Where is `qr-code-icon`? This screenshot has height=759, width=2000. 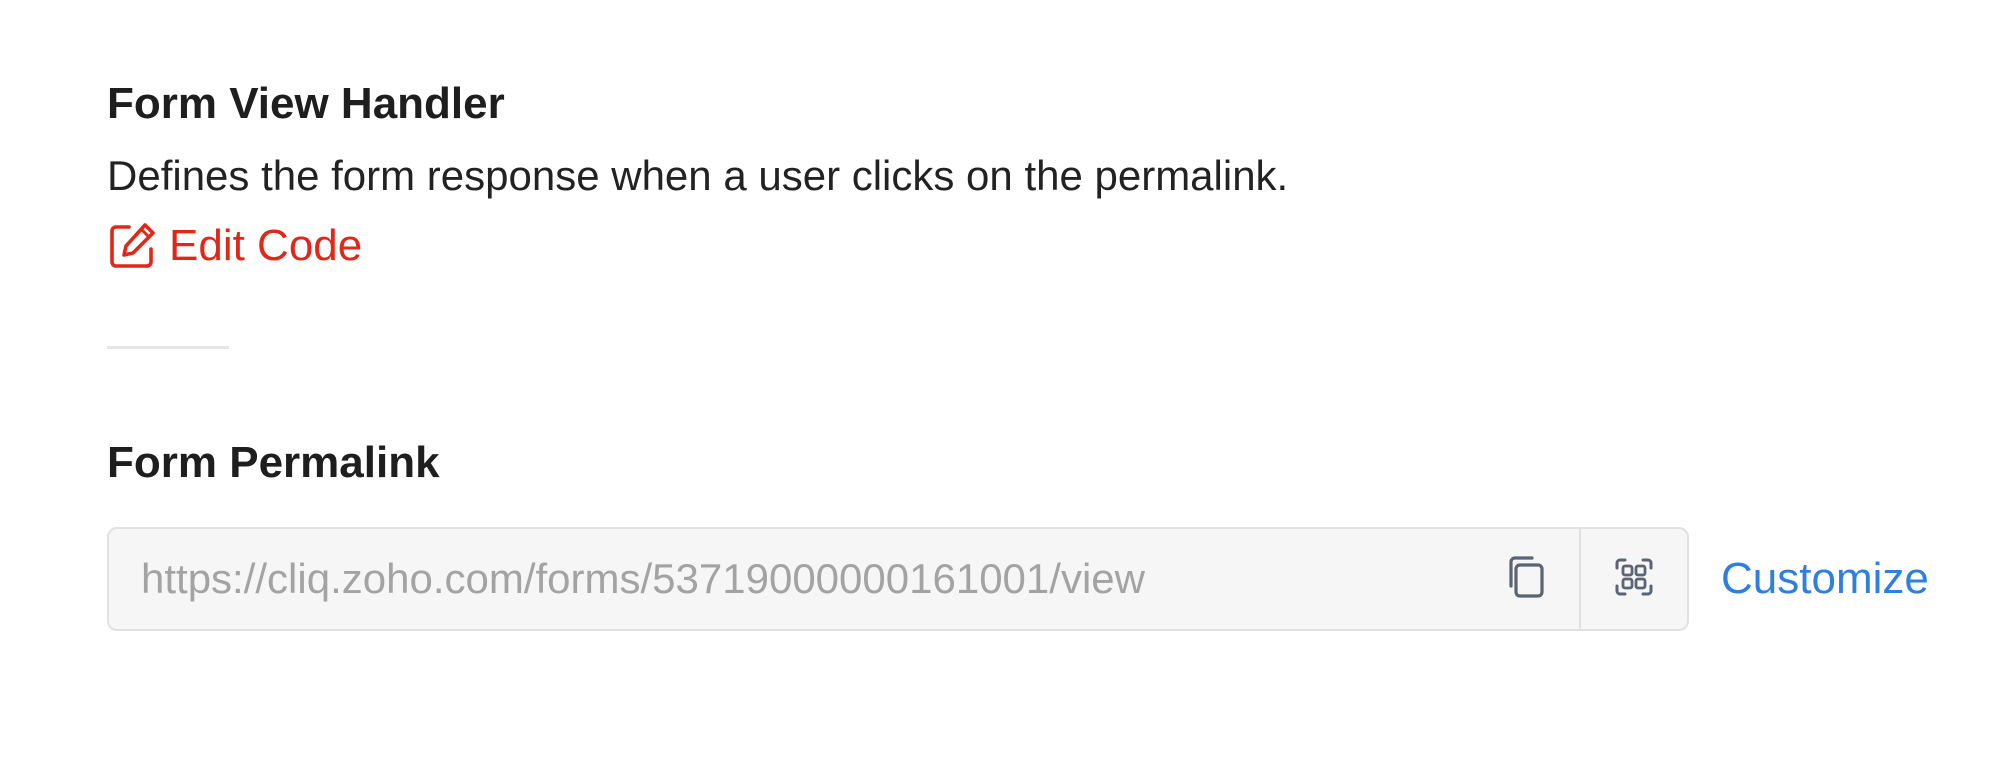
qr-code-icon is located at coordinates (1634, 579).